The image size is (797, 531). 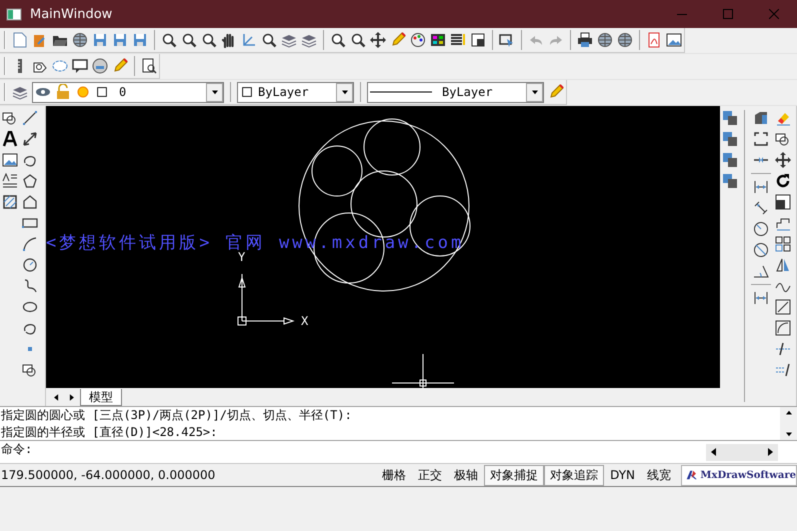 I want to click on status-toggle: 对象追踪, so click(x=574, y=475).